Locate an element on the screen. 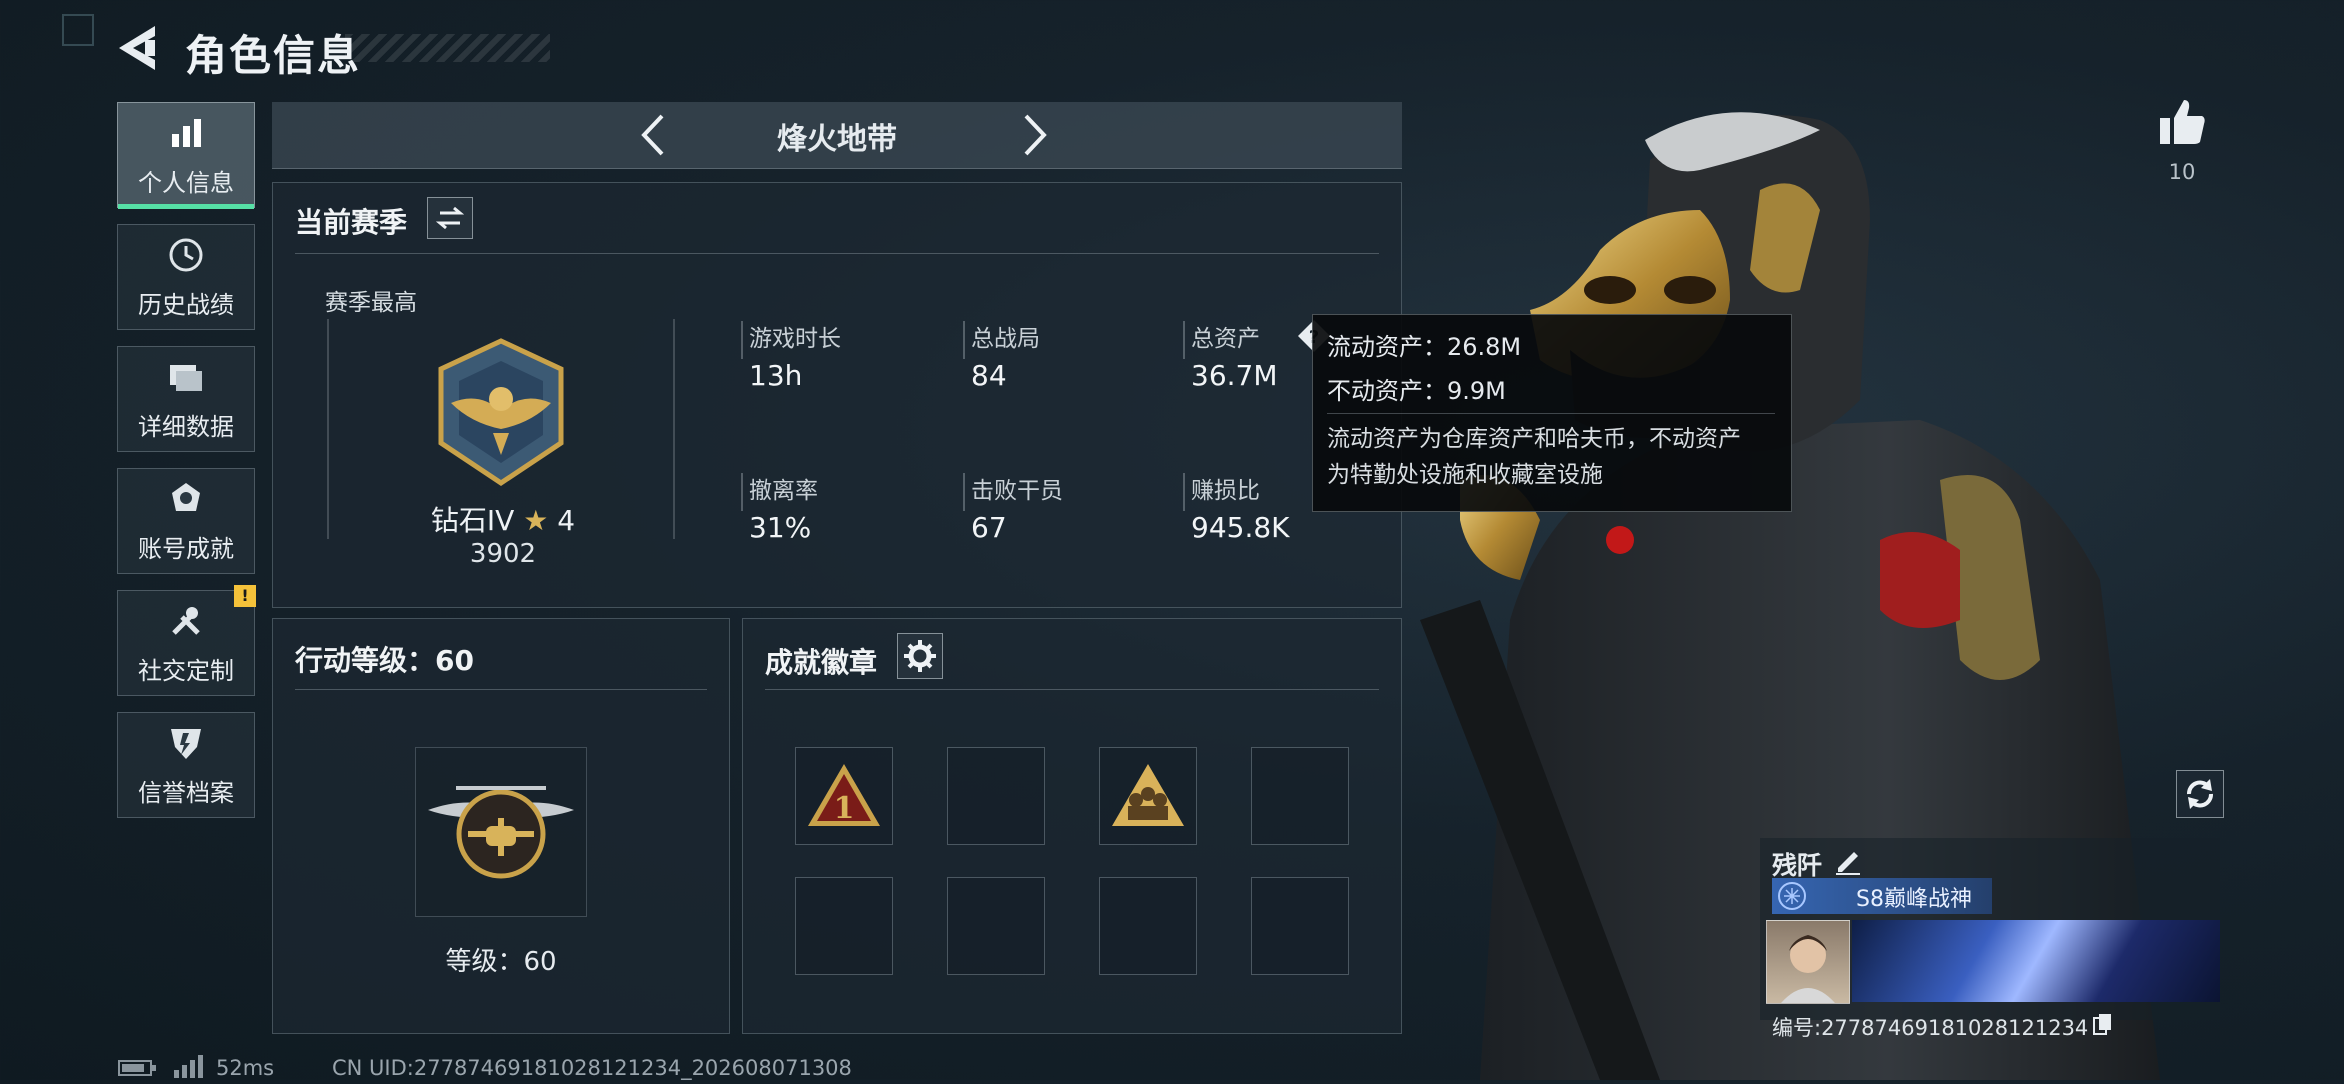  mode-selector: 烽火地带 is located at coordinates (837, 135).